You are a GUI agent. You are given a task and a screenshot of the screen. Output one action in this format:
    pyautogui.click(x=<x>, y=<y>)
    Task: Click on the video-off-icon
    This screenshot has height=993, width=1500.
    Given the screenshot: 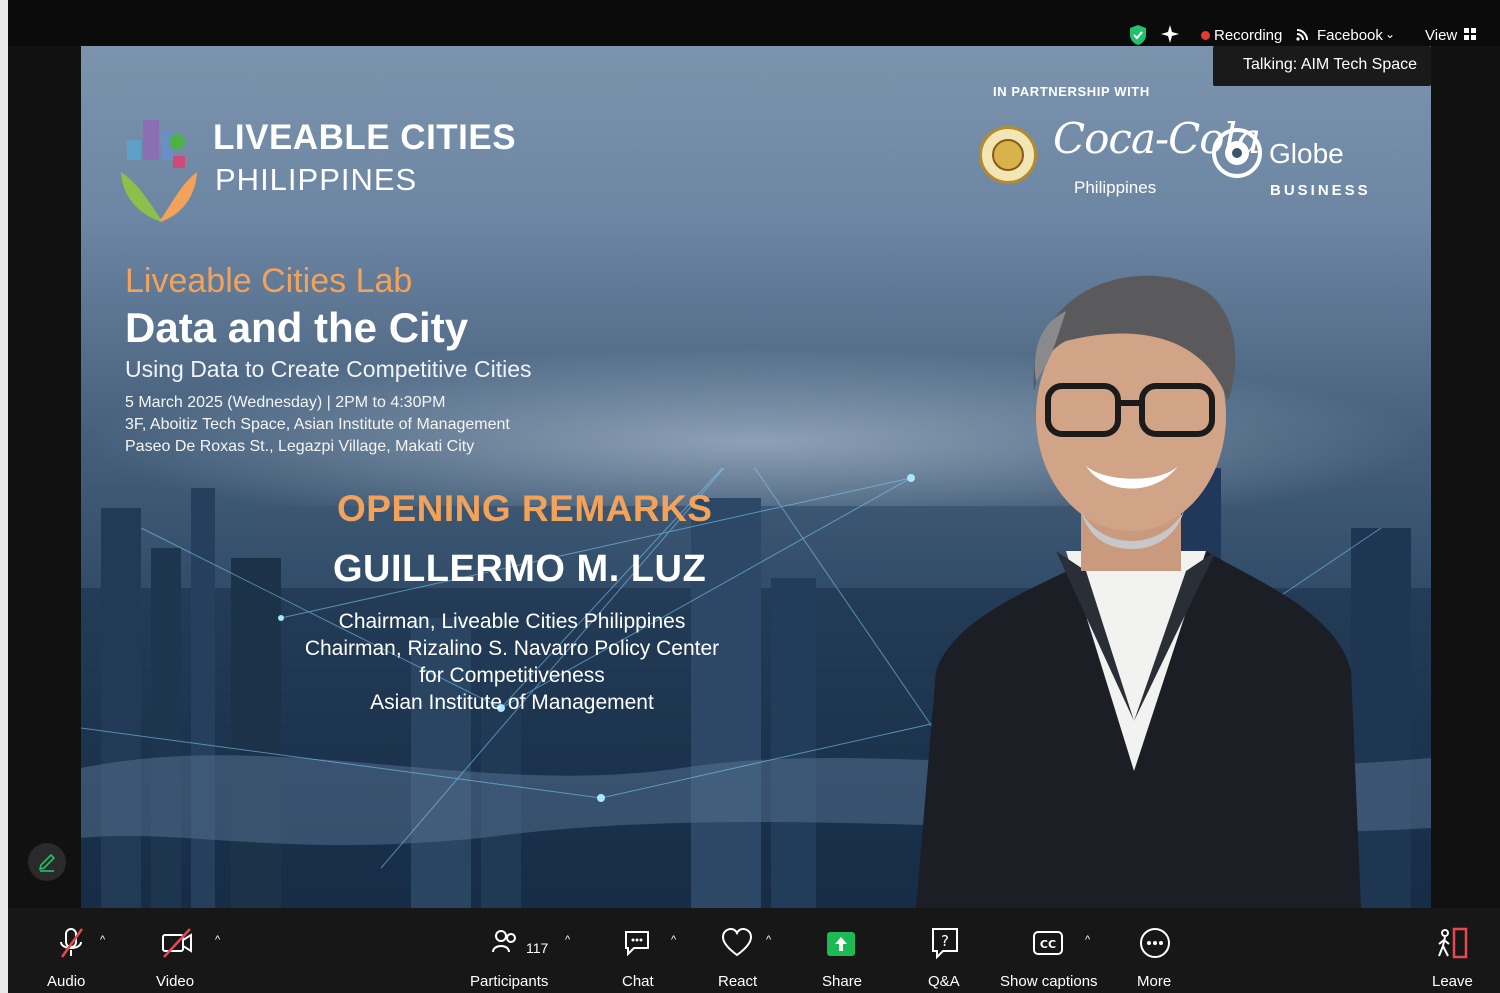 What is the action you would take?
    pyautogui.click(x=177, y=943)
    